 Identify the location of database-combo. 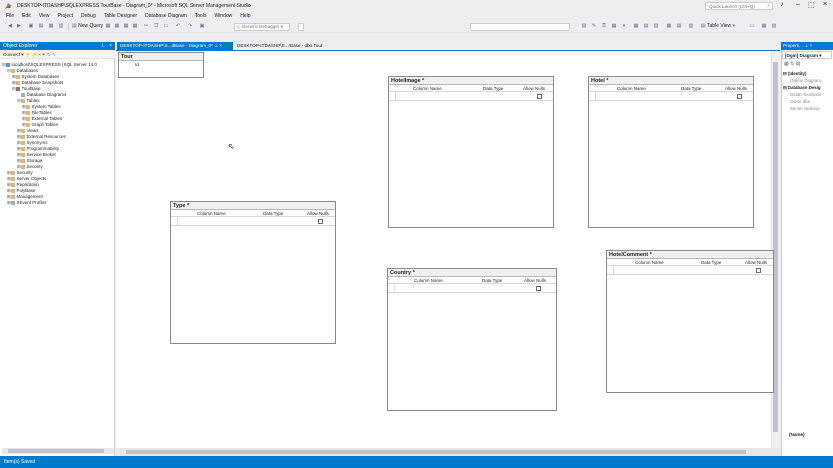
(520, 27).